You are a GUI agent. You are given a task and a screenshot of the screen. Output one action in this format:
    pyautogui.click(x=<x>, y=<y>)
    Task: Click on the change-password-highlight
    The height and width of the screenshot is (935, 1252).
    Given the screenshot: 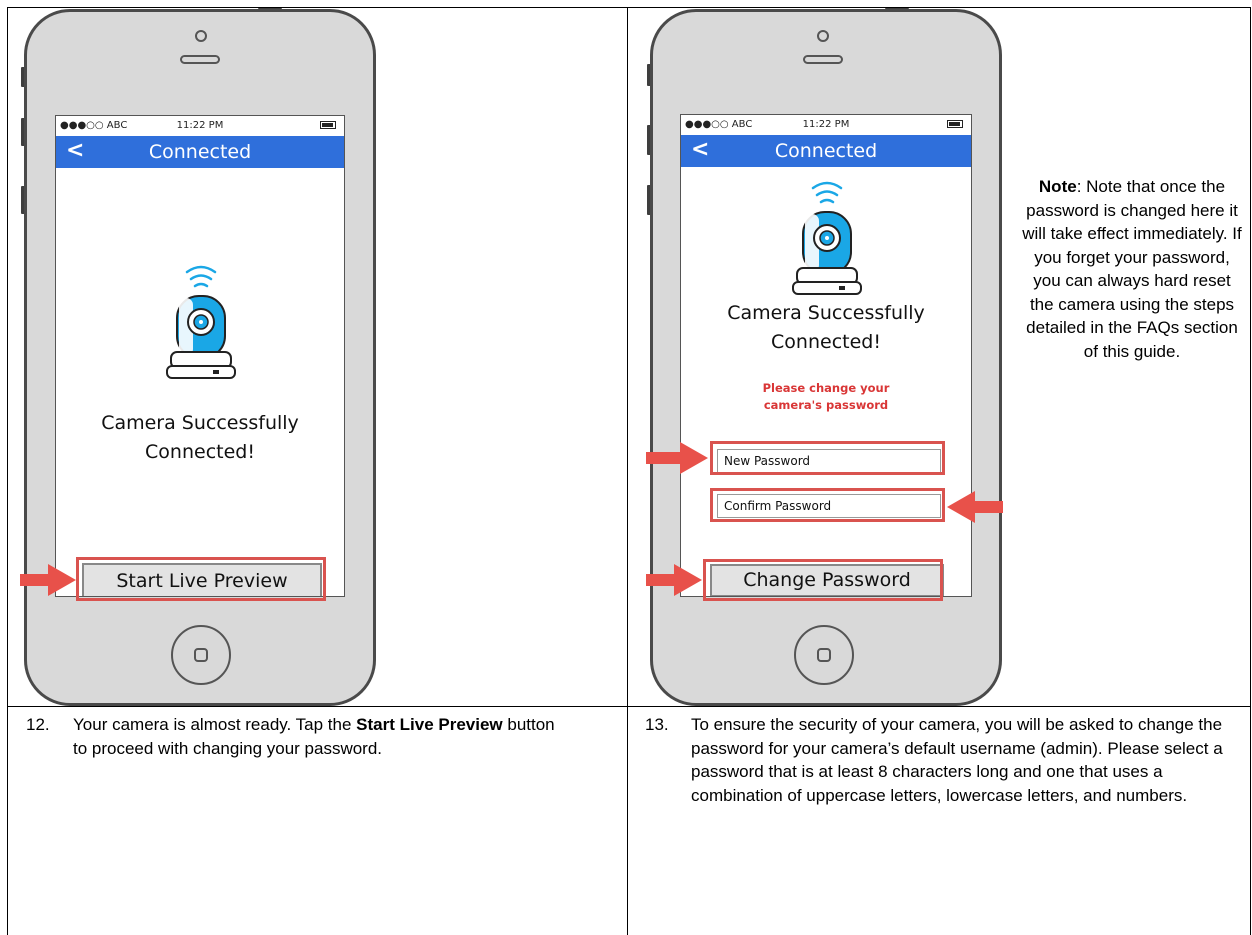 What is the action you would take?
    pyautogui.click(x=823, y=580)
    